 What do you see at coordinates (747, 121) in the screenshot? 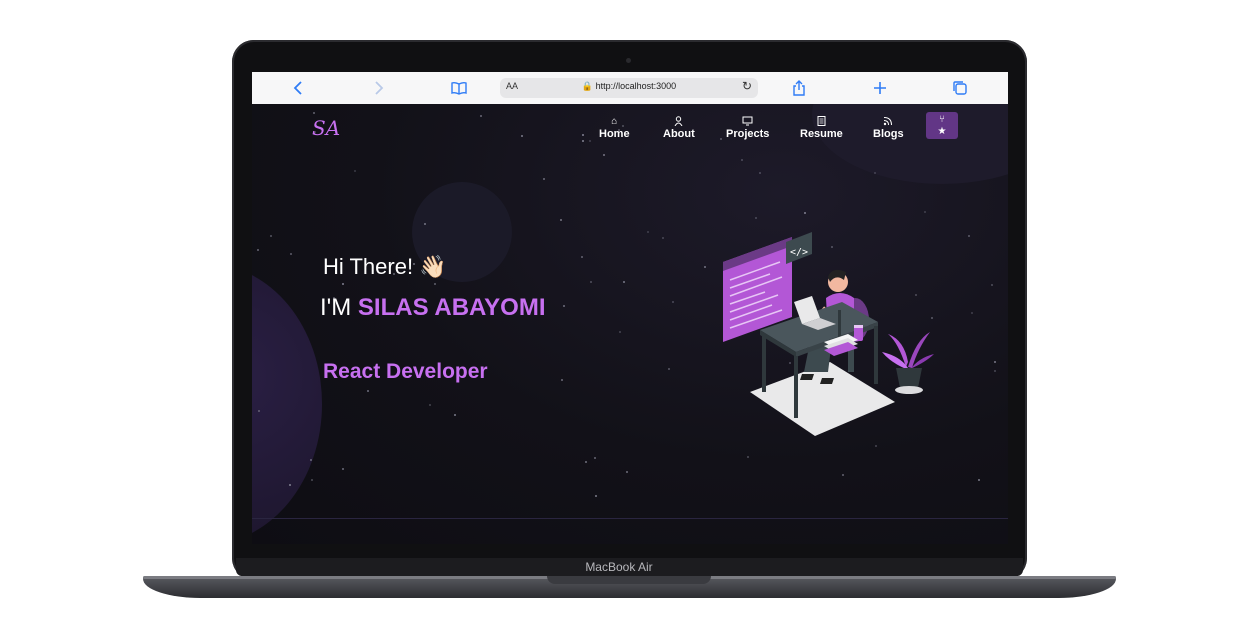
I see `monitor-icon` at bounding box center [747, 121].